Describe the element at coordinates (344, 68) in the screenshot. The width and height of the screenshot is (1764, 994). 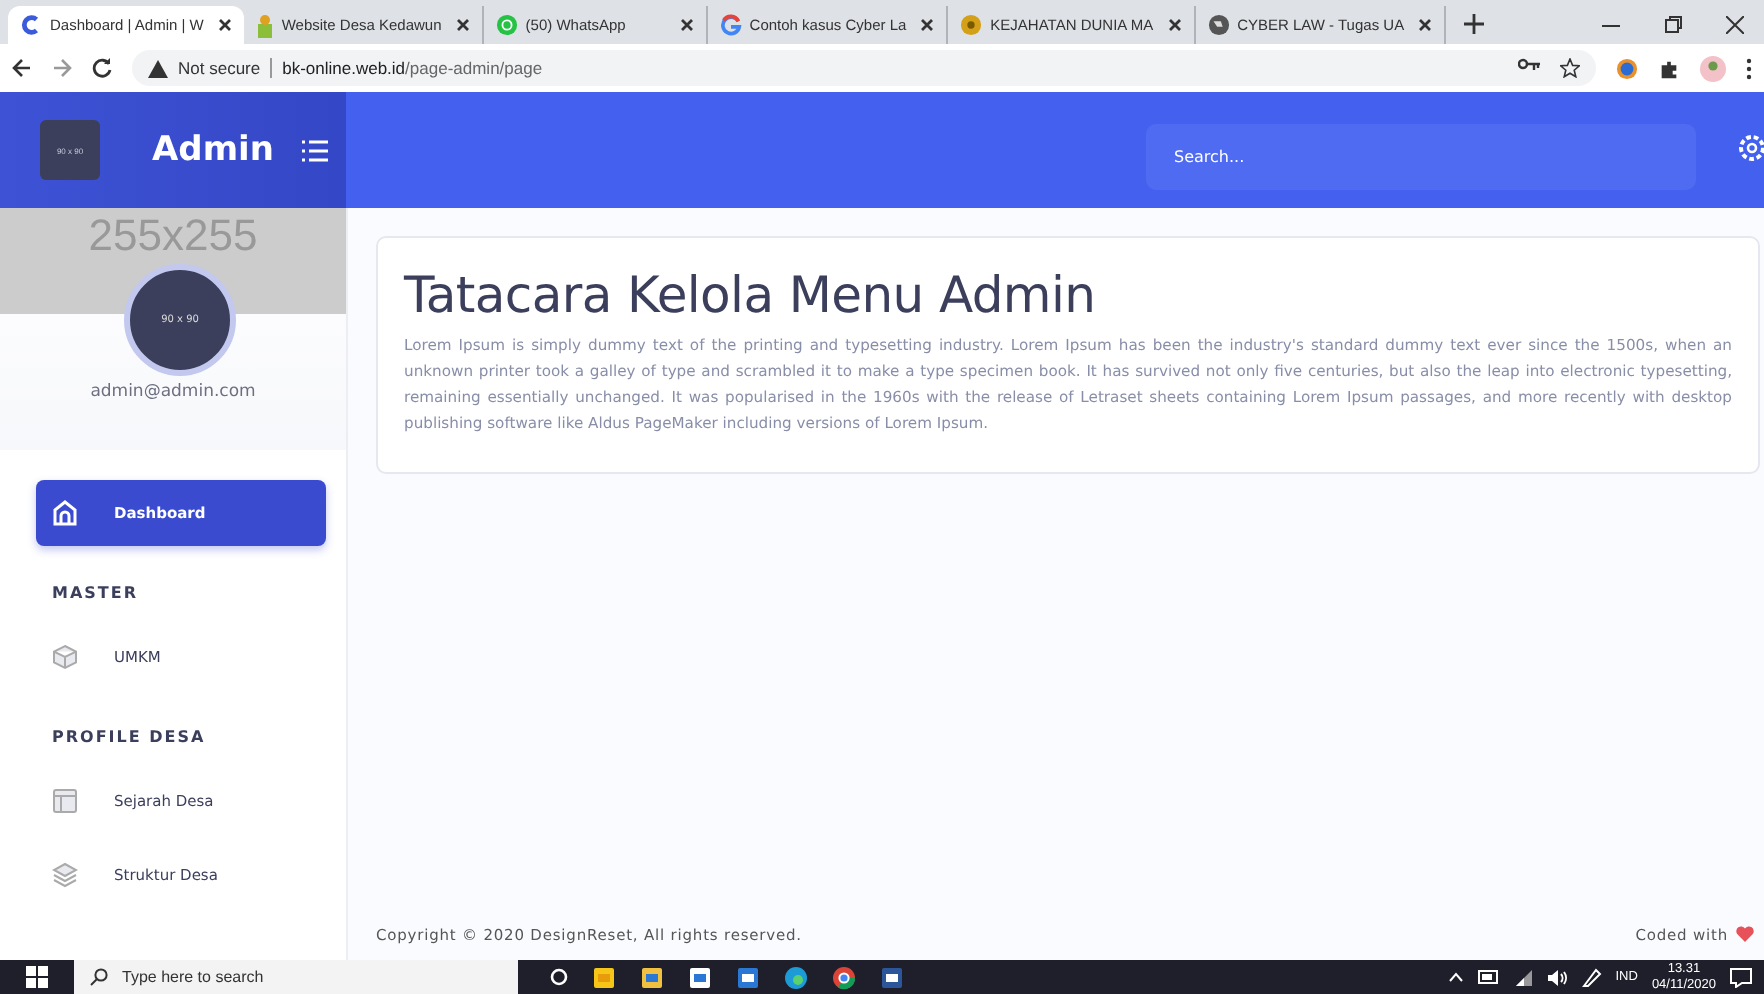
I see `url-host: bk-online.web.id` at that location.